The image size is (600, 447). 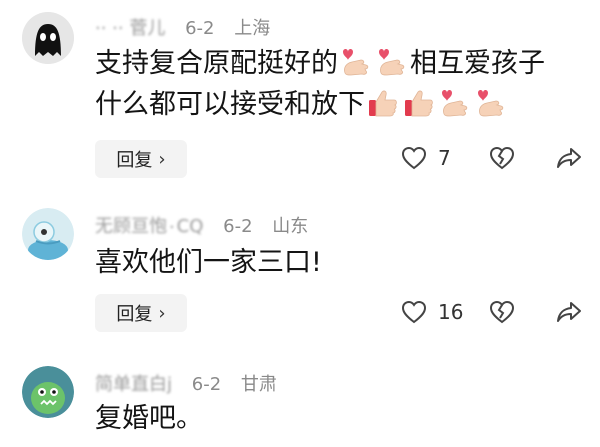 I want to click on comment-text: 喜欢他们一家三口!, so click(x=208, y=263).